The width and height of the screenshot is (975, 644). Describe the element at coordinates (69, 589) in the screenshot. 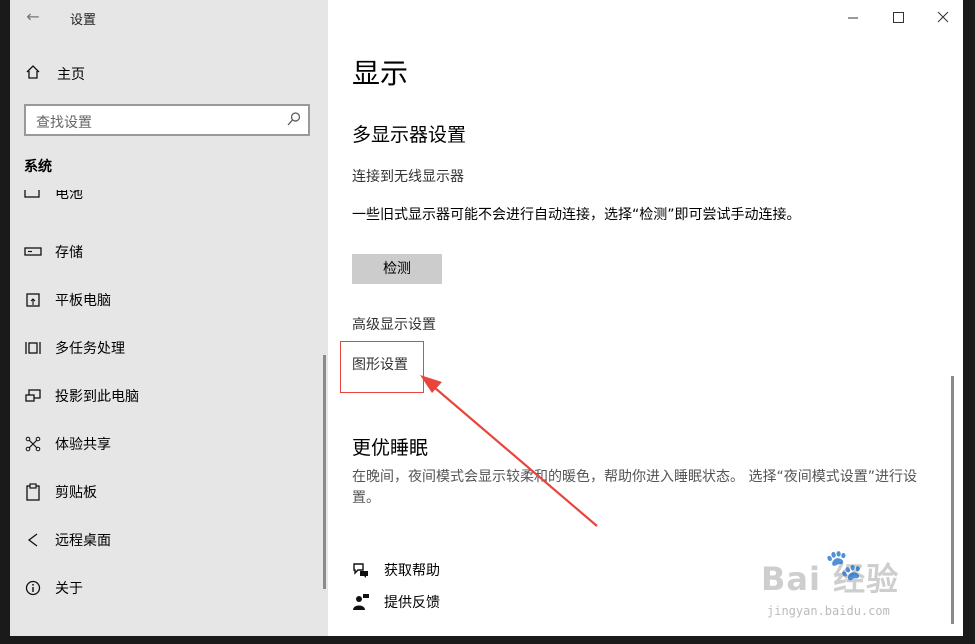

I see `sidebar-item-label: 关于` at that location.